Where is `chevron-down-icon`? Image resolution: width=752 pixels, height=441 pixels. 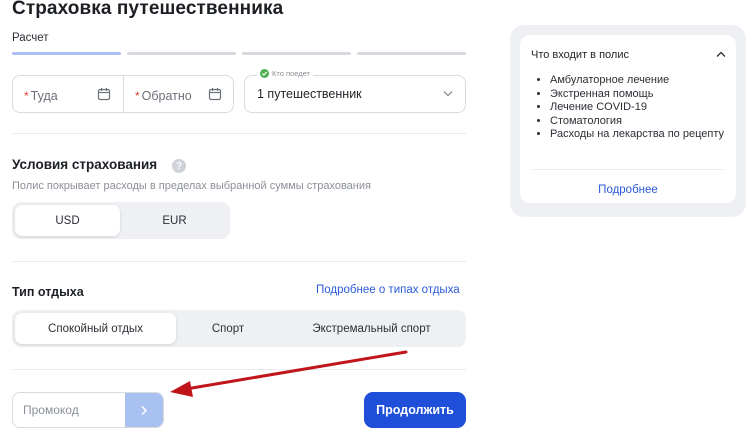
chevron-down-icon is located at coordinates (448, 94).